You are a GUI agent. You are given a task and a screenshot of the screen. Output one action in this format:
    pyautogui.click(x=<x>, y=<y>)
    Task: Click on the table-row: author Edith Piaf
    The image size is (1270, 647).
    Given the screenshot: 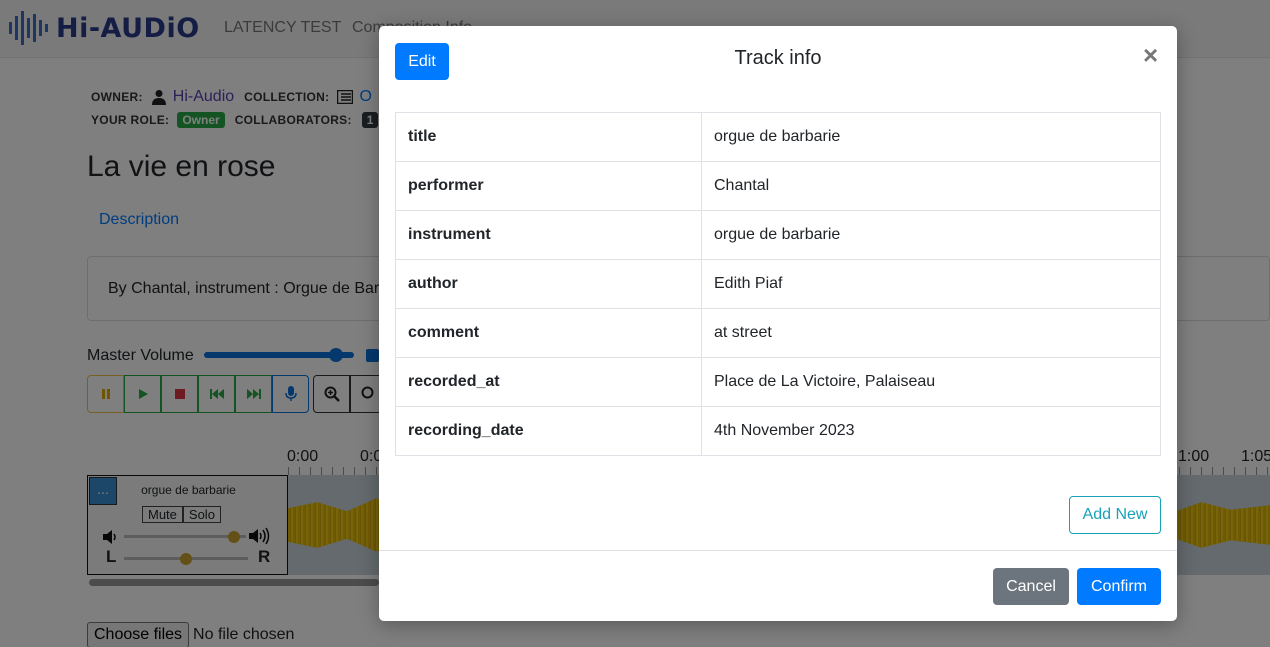 What is the action you would take?
    pyautogui.click(x=778, y=284)
    